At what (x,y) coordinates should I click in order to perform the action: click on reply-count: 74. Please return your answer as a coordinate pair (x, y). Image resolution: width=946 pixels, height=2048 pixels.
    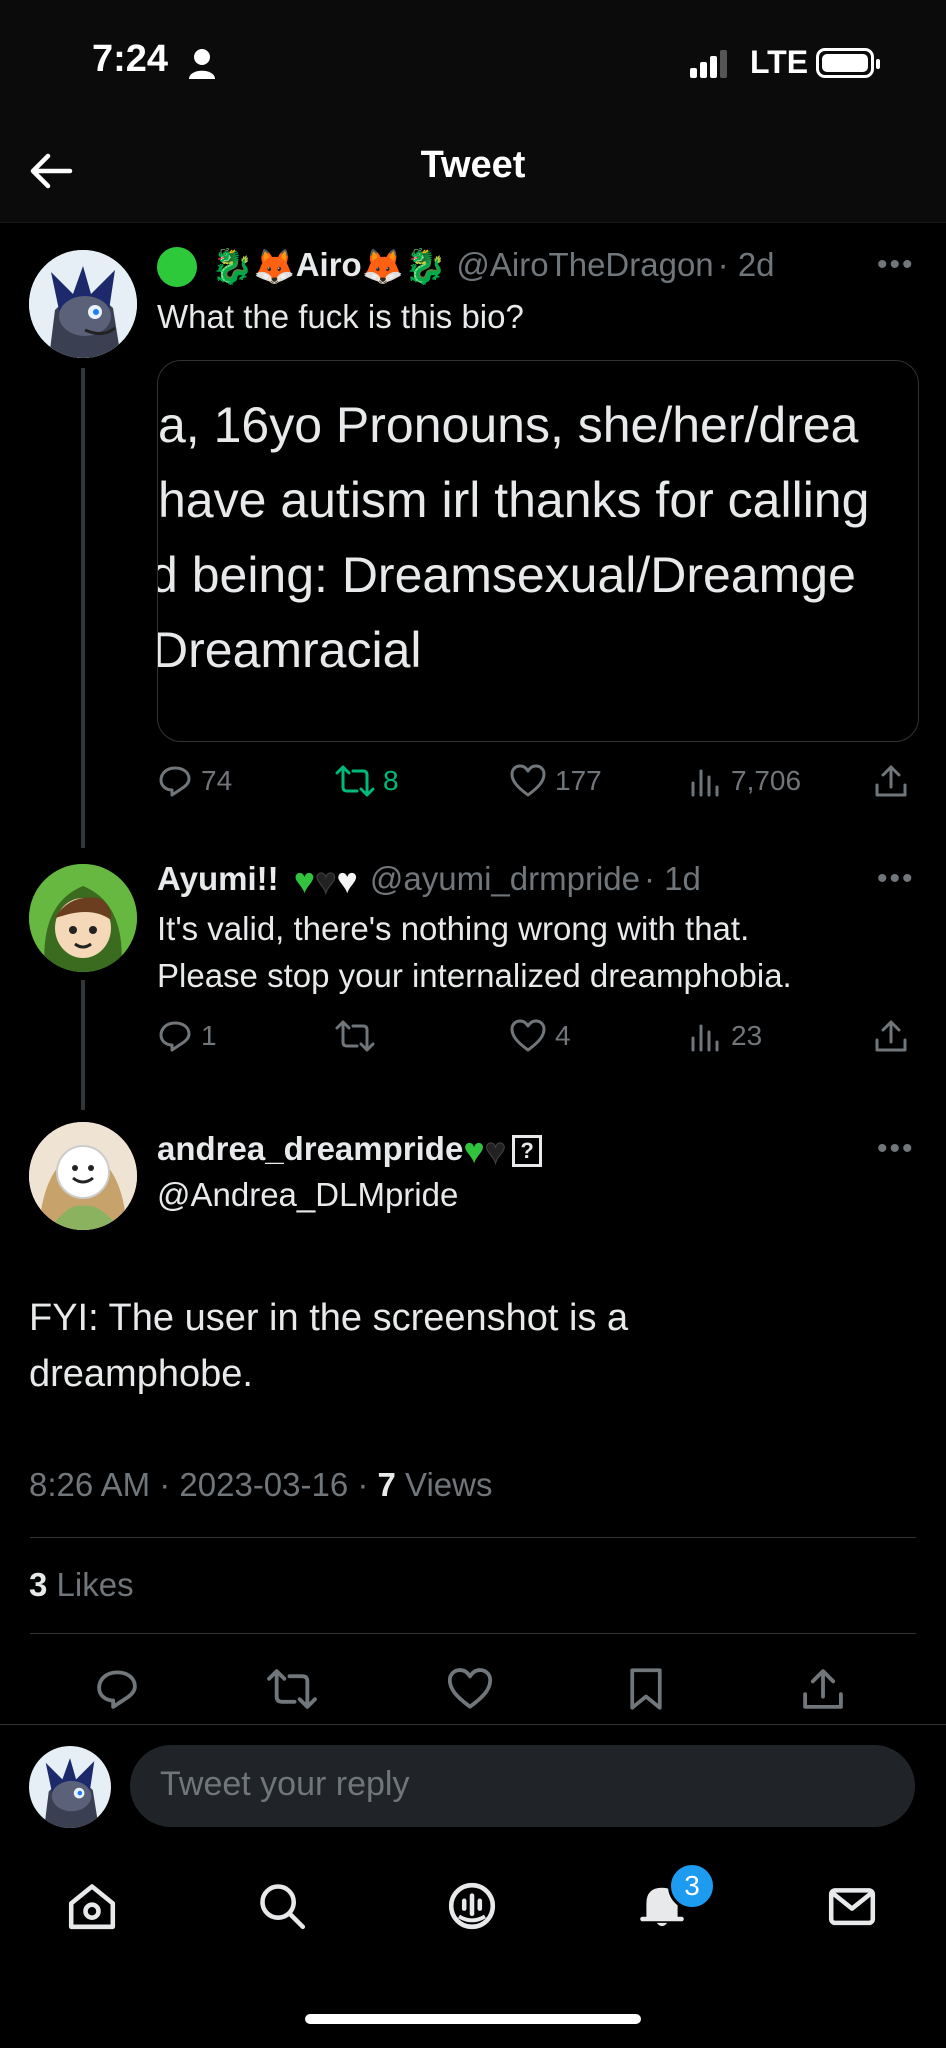
    Looking at the image, I should click on (217, 780).